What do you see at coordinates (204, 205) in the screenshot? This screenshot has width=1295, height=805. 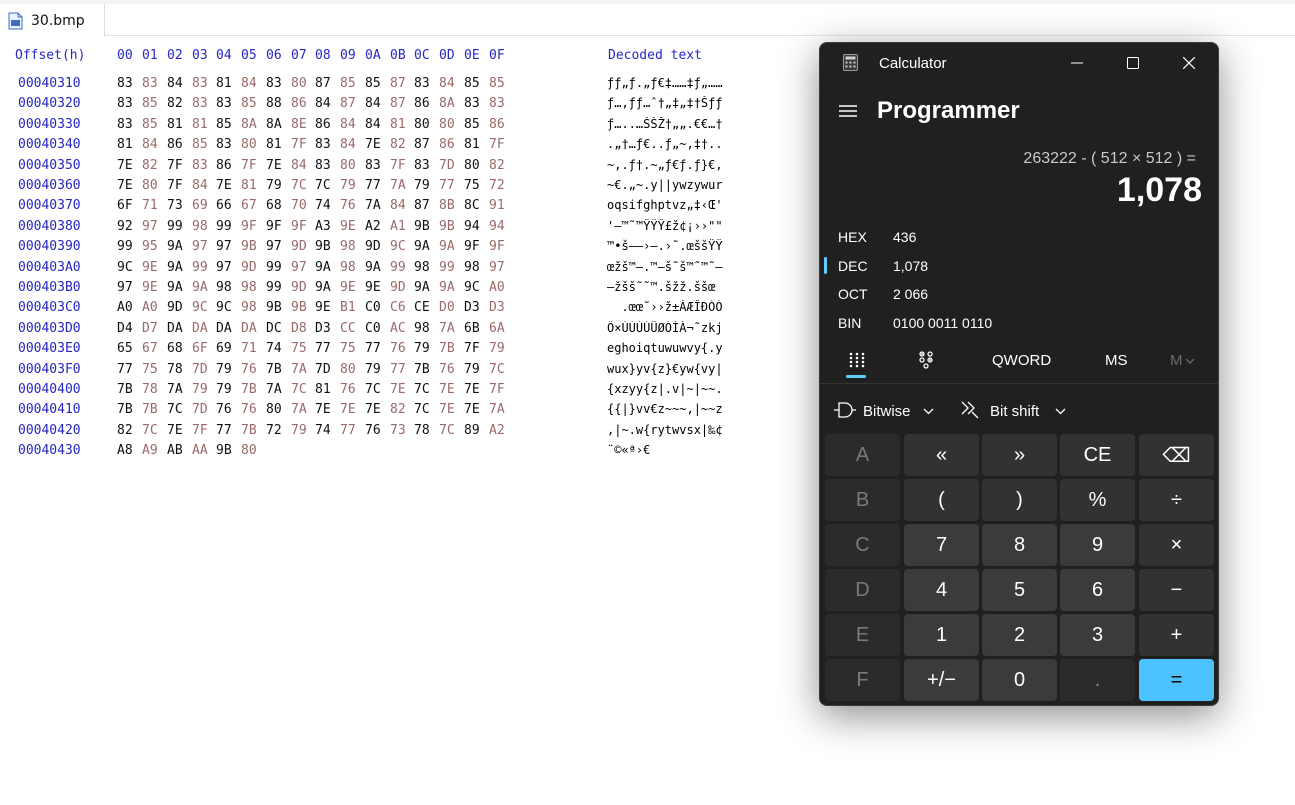 I see `hex-byte: 69` at bounding box center [204, 205].